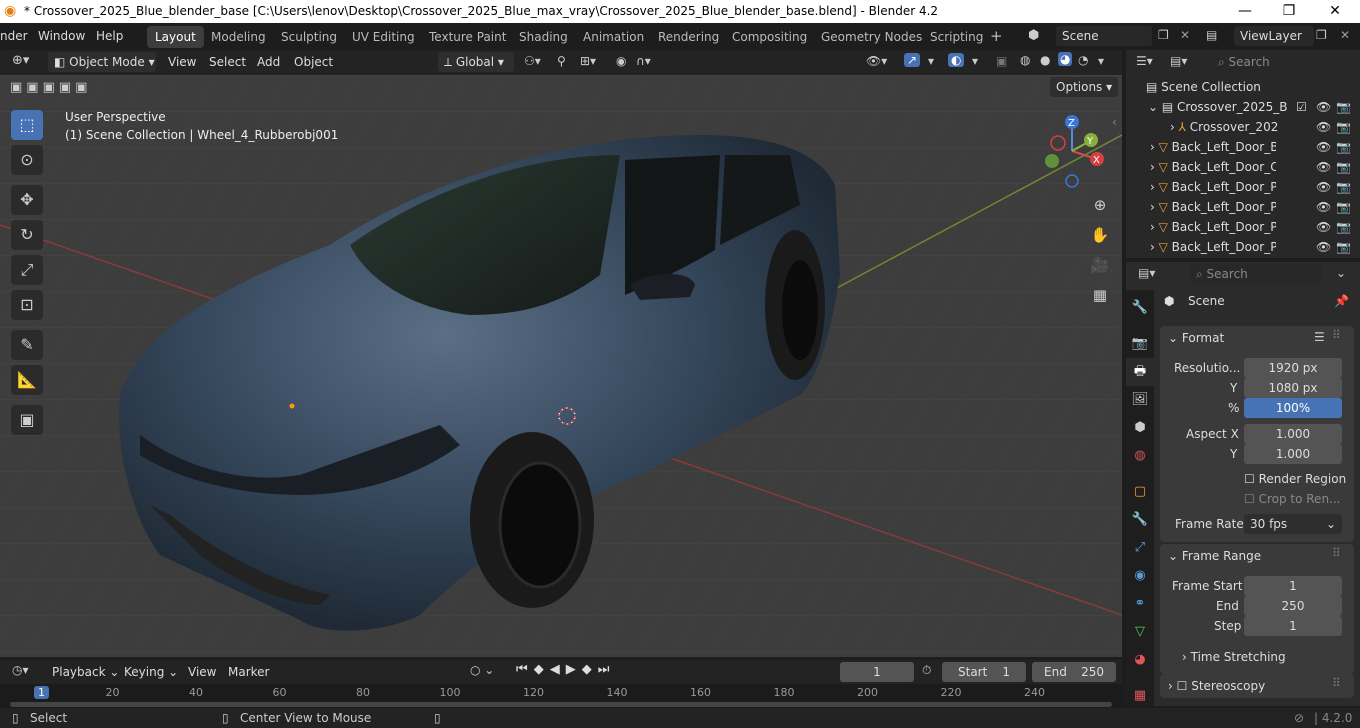  Describe the element at coordinates (467, 37) in the screenshot. I see `tab-texture-paint: Texture Paint` at that location.